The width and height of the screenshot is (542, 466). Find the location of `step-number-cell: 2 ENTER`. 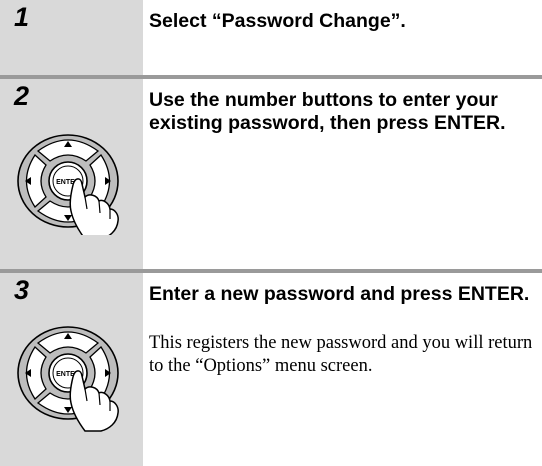

step-number-cell: 2 ENTER is located at coordinates (71, 174).